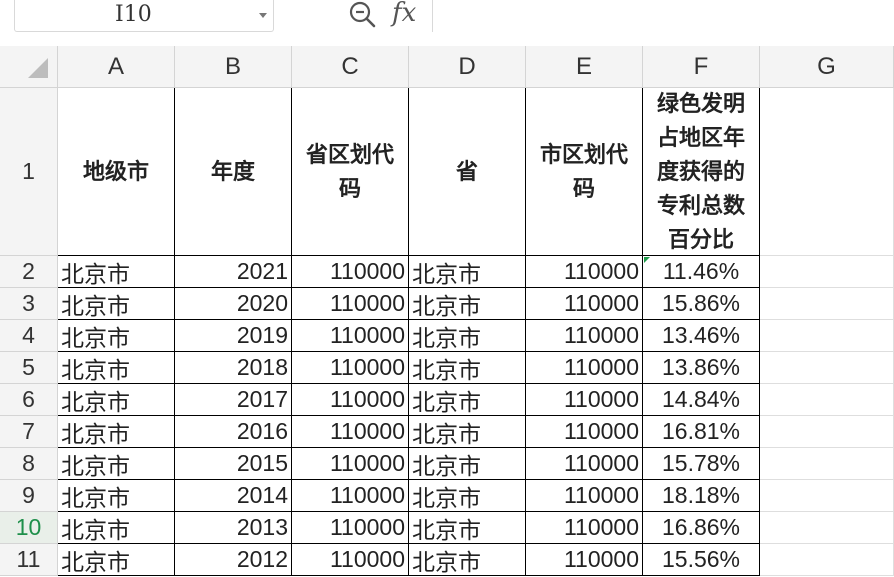 The width and height of the screenshot is (894, 577). What do you see at coordinates (467, 304) in the screenshot?
I see `cell-d3: 北京市` at bounding box center [467, 304].